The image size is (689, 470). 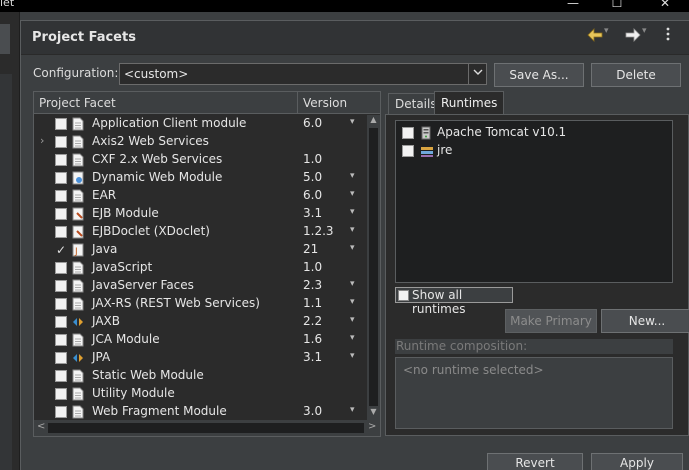 I want to click on delete-button: Delete, so click(x=636, y=75).